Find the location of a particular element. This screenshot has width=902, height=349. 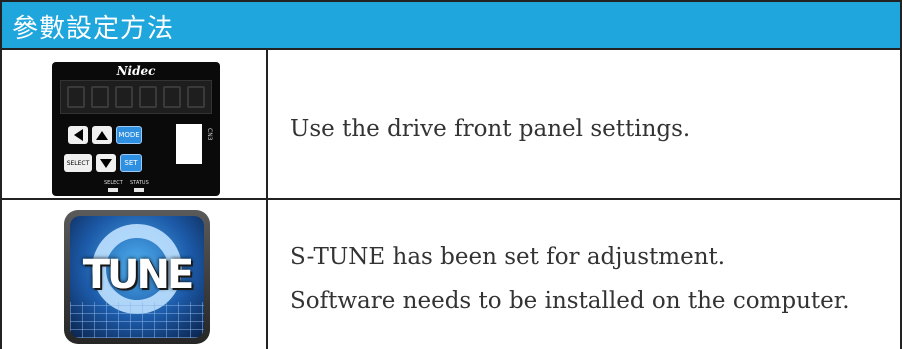

select-button: SELECT is located at coordinates (78, 163).